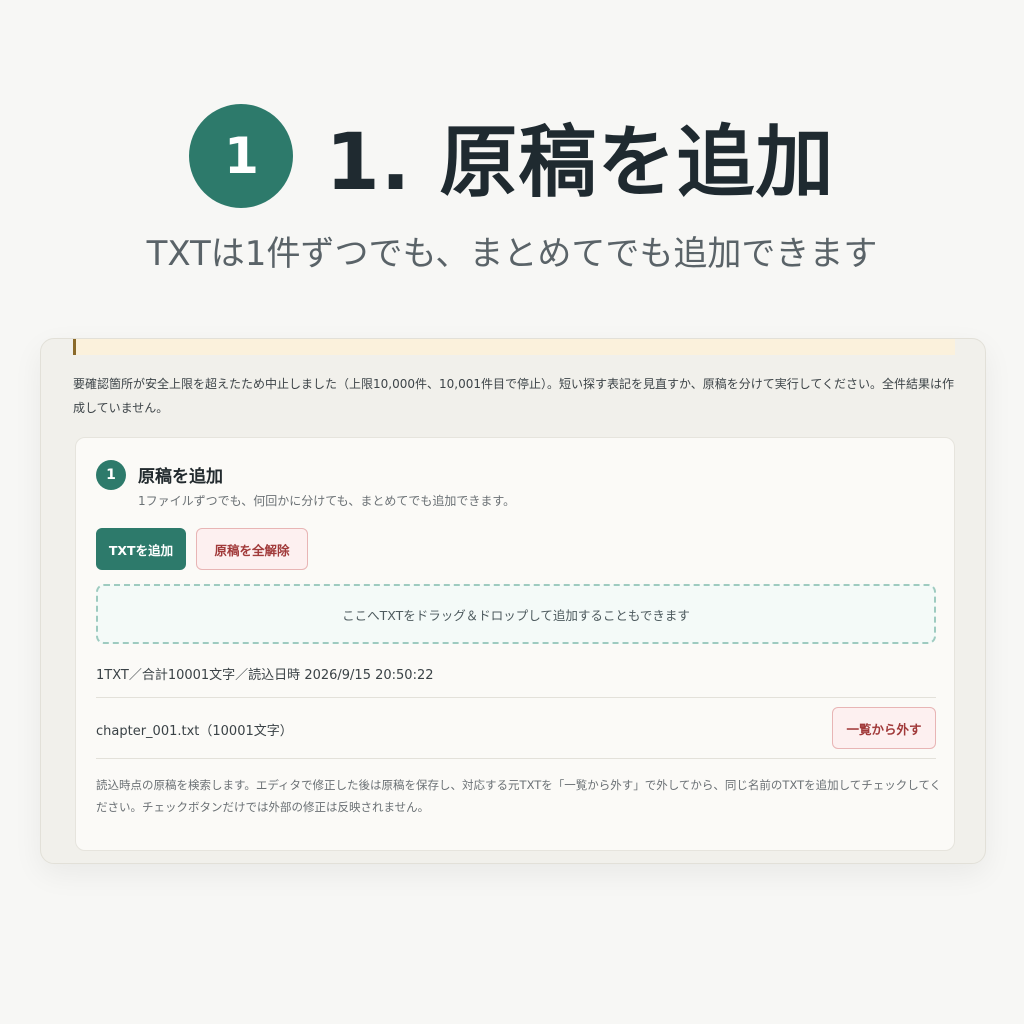 This screenshot has width=1024, height=1024. What do you see at coordinates (180, 477) in the screenshot?
I see `card-title: 原稿を追加` at bounding box center [180, 477].